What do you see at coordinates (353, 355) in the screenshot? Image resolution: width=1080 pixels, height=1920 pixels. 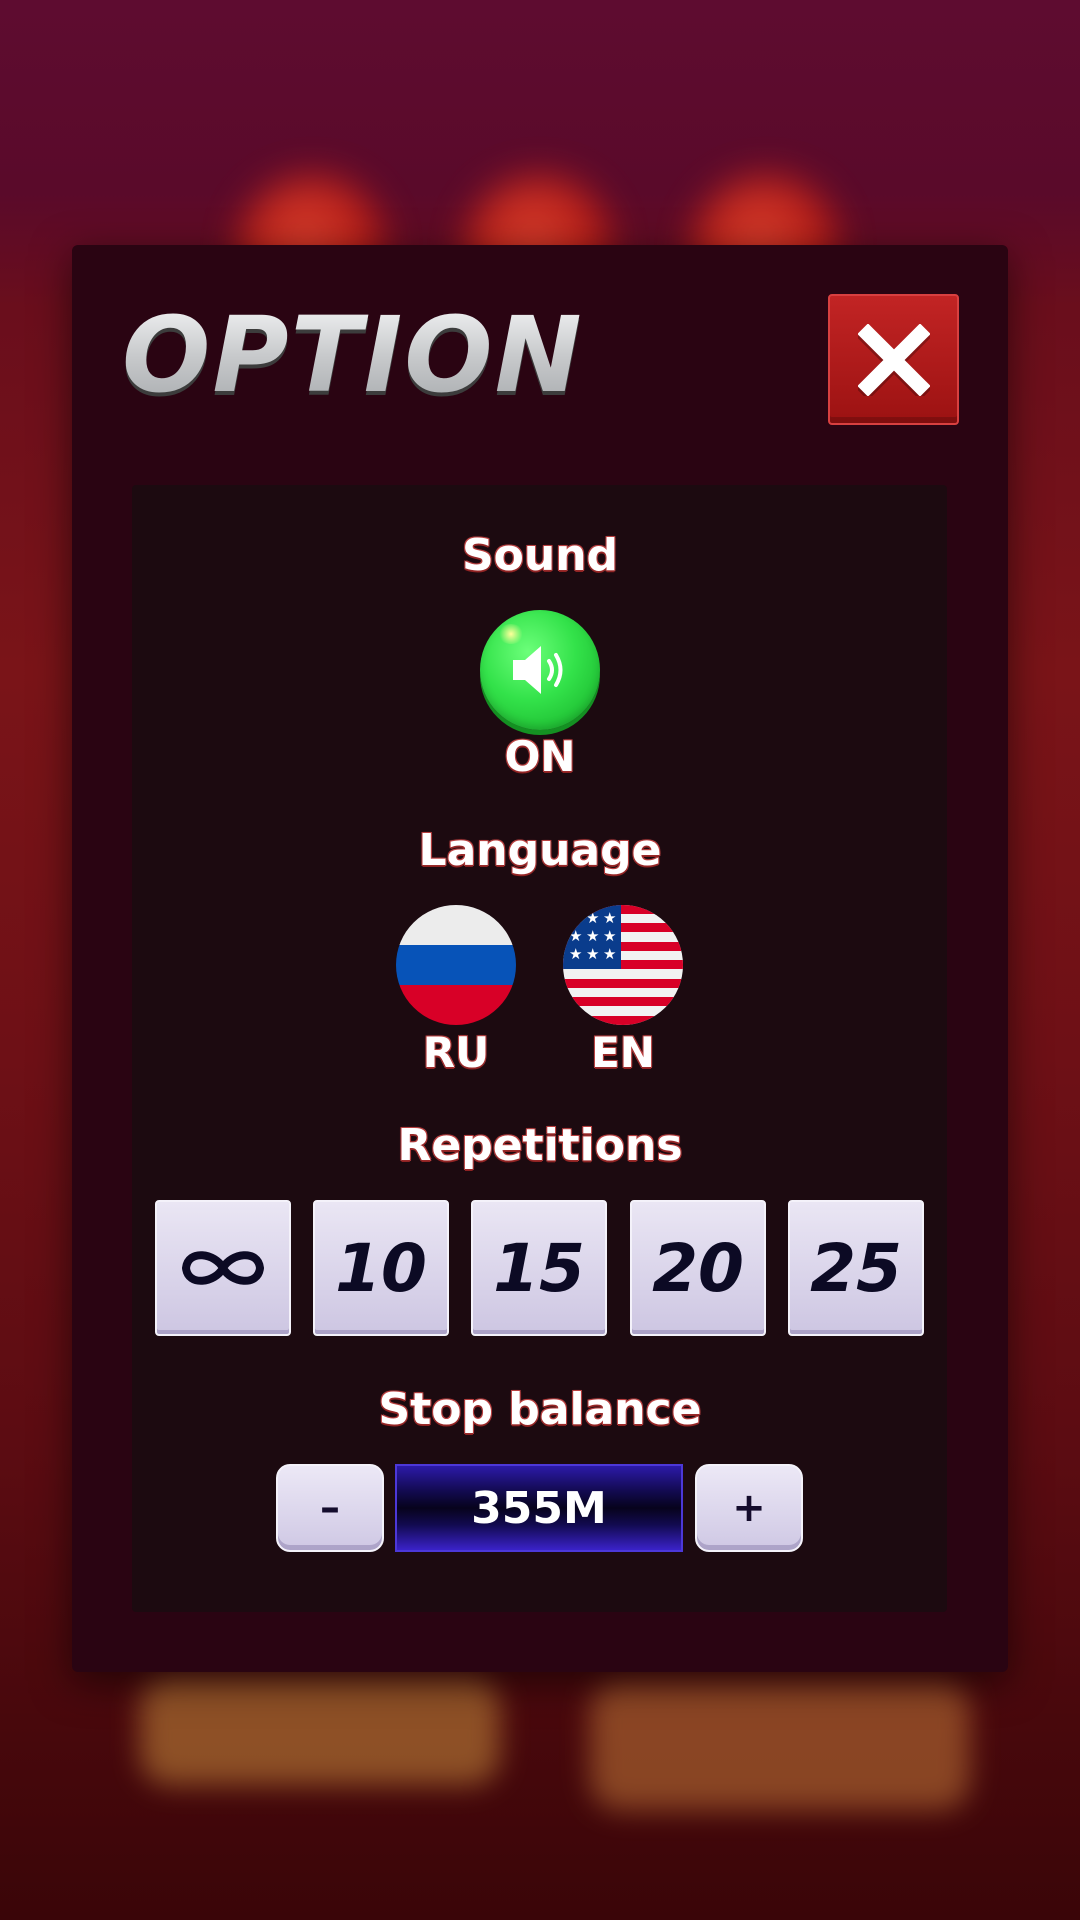 I see `dialog-title: OPTION` at bounding box center [353, 355].